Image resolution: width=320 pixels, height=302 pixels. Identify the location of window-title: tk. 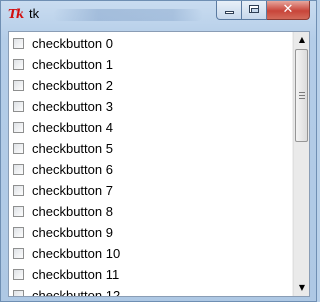
(34, 13).